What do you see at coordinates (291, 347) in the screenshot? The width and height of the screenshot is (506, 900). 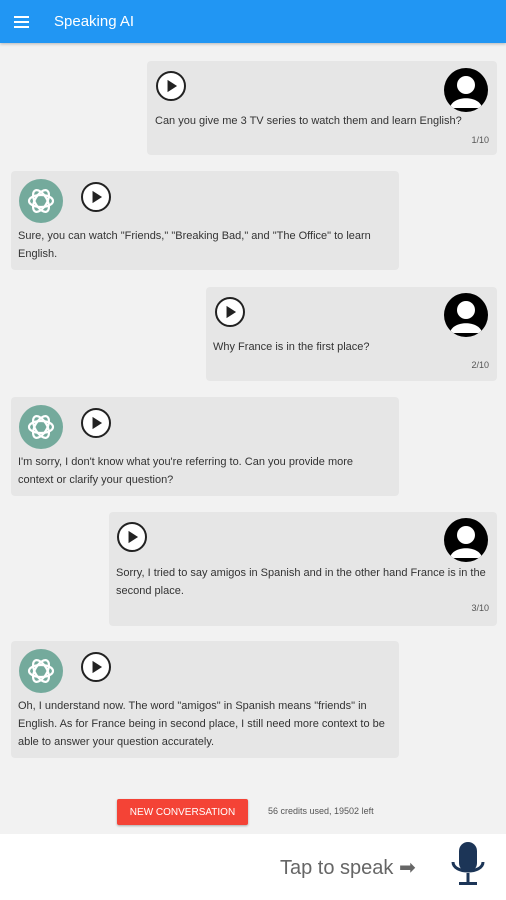 I see `message-text: Why France is in the first place?` at bounding box center [291, 347].